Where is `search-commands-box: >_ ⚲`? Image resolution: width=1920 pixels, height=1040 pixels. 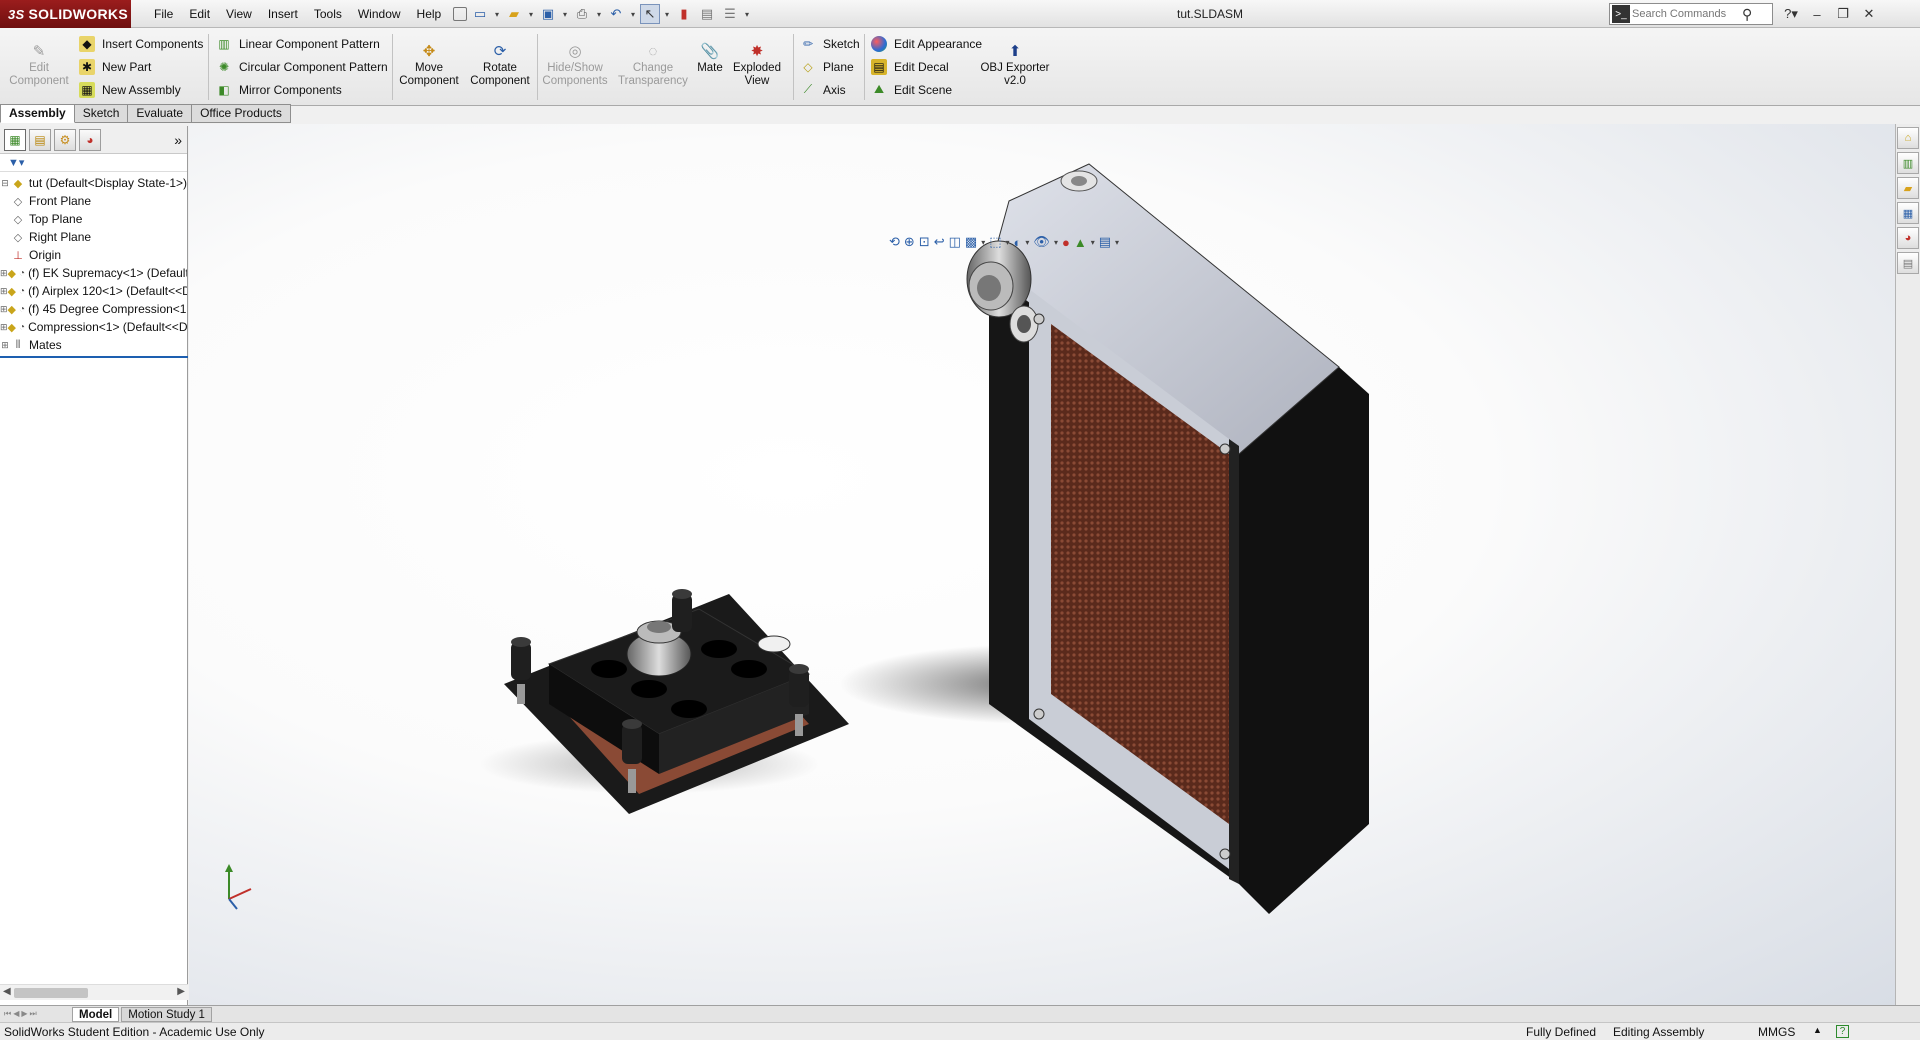 search-commands-box: >_ ⚲ is located at coordinates (1691, 14).